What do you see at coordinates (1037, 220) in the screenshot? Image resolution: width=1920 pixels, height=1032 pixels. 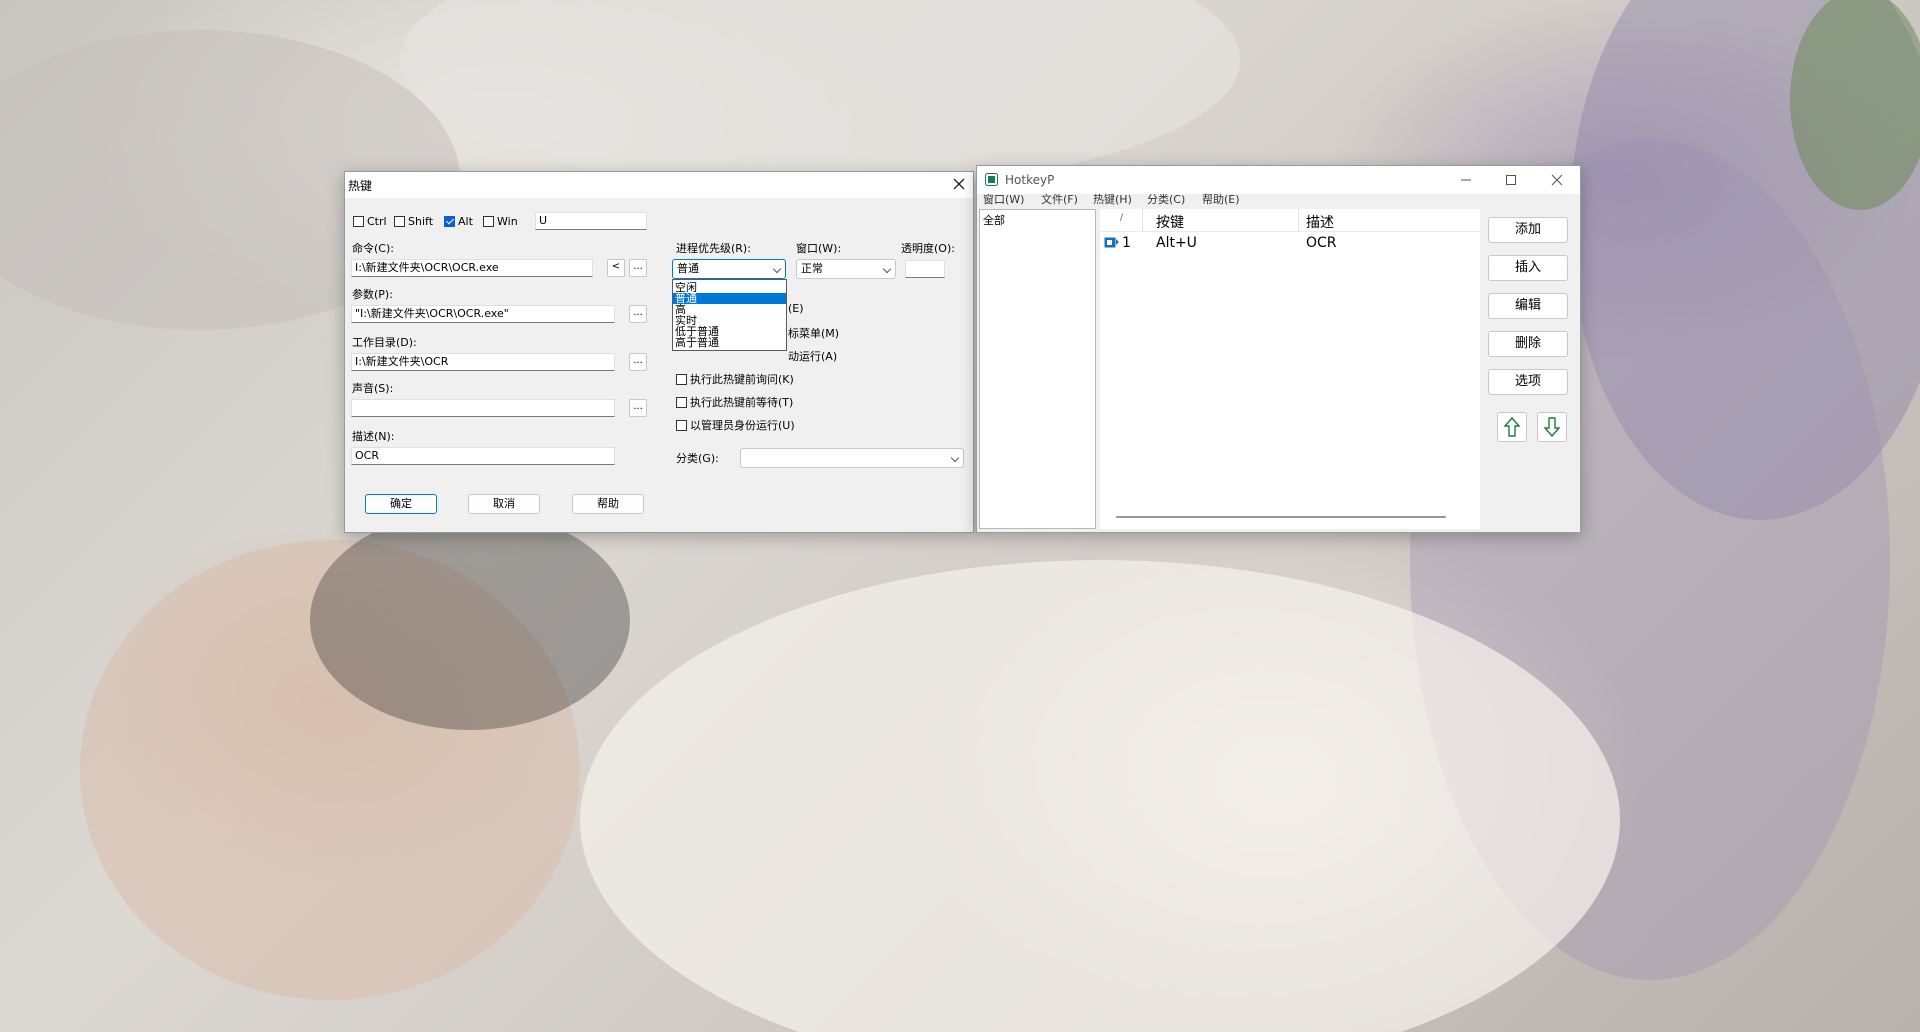 I see `category-item-all: 全部` at bounding box center [1037, 220].